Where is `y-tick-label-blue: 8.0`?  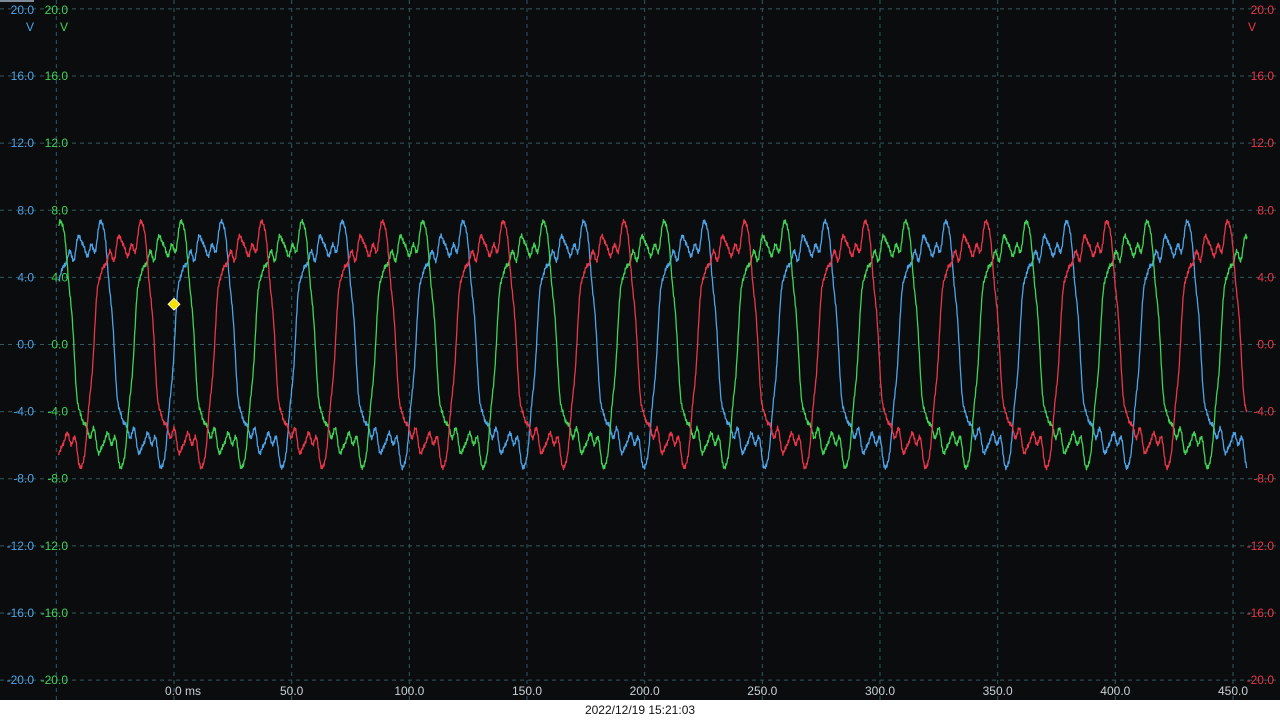
y-tick-label-blue: 8.0 is located at coordinates (25, 210).